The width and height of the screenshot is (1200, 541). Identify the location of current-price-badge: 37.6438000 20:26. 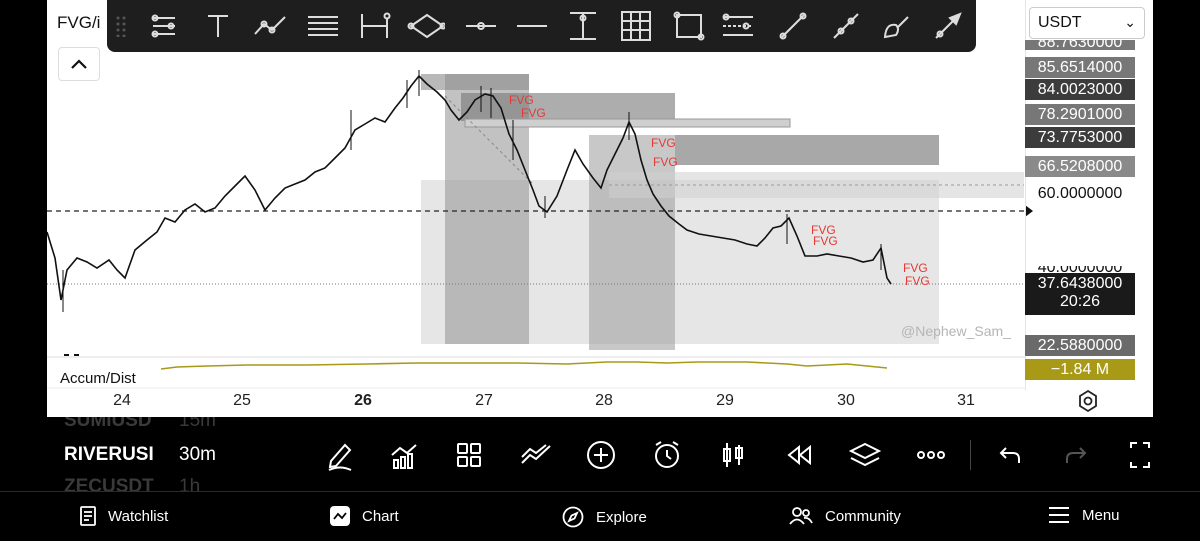
(1080, 294).